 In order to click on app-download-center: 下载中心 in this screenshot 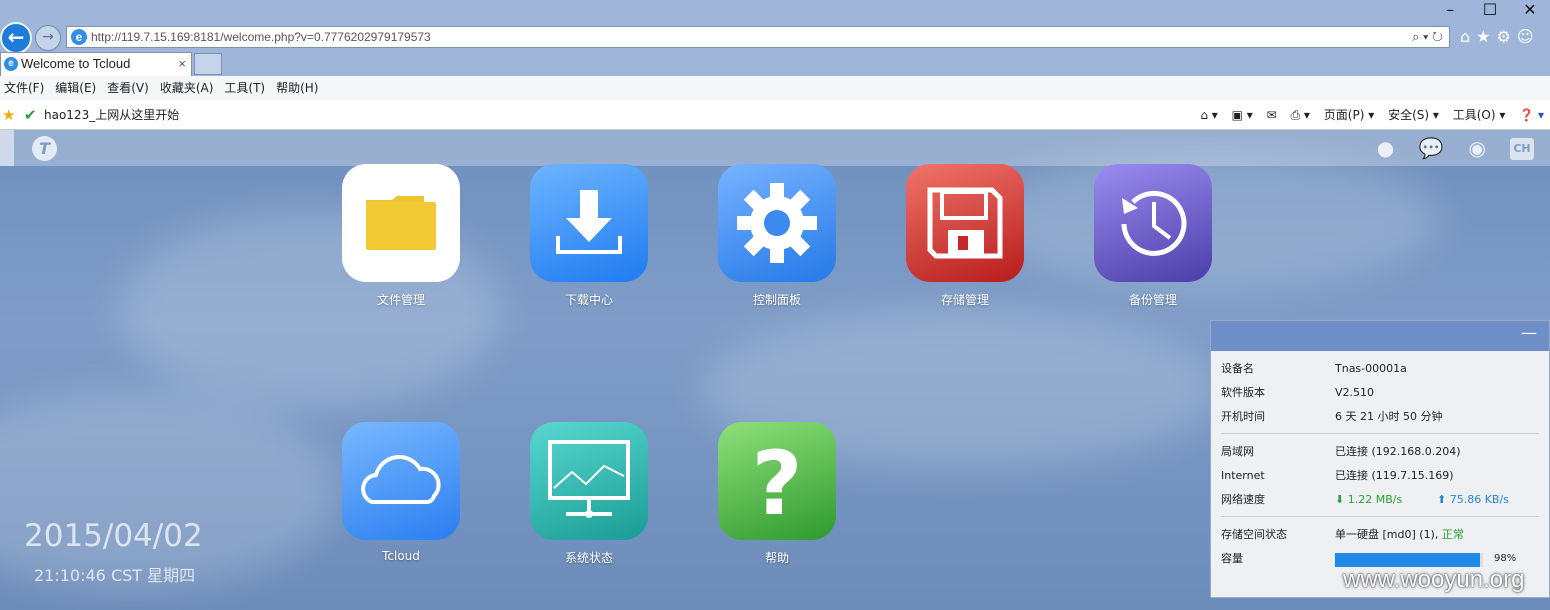, I will do `click(589, 236)`.